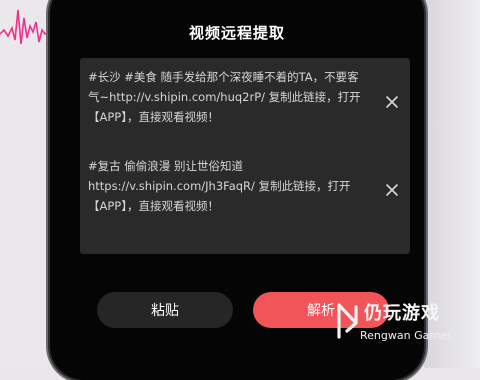 The image size is (480, 380). Describe the element at coordinates (406, 335) in the screenshot. I see `watermark-name-en: Rengwan Games` at that location.